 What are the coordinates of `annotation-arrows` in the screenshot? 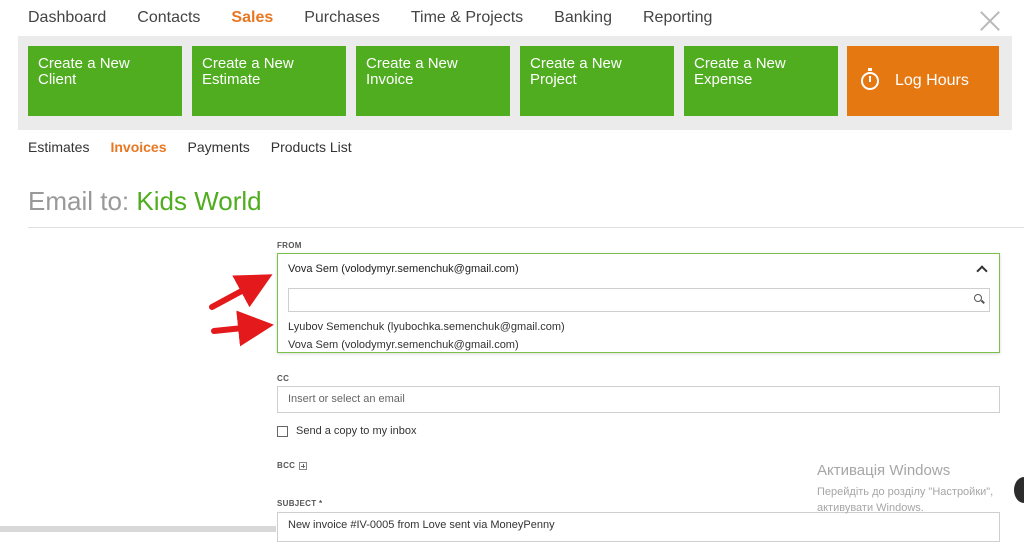 It's located at (241, 310).